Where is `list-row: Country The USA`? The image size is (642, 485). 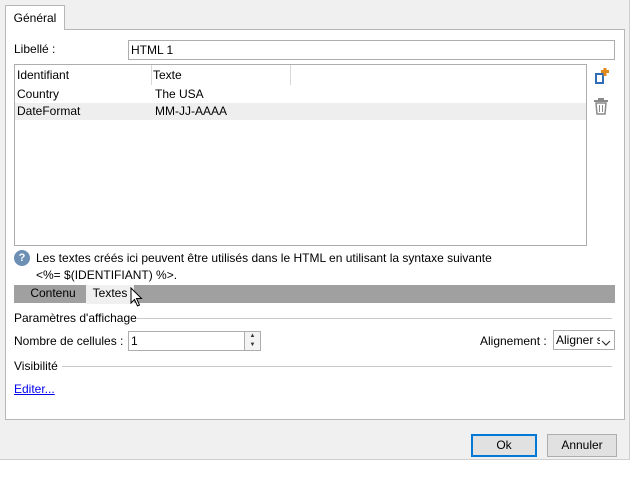 list-row: Country The USA is located at coordinates (300, 94).